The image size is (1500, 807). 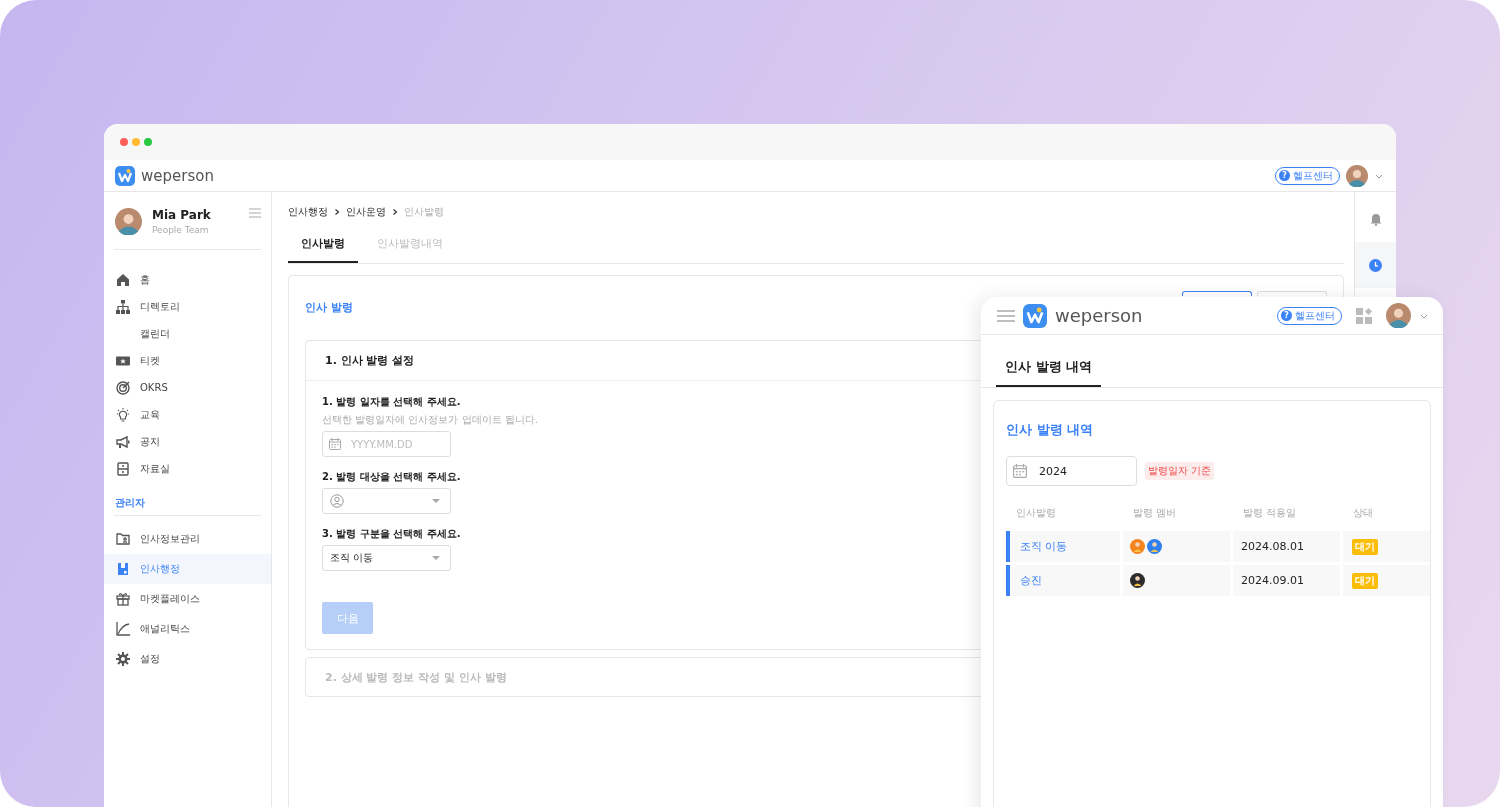 What do you see at coordinates (187, 629) in the screenshot?
I see `nav-item: 애널리틱스` at bounding box center [187, 629].